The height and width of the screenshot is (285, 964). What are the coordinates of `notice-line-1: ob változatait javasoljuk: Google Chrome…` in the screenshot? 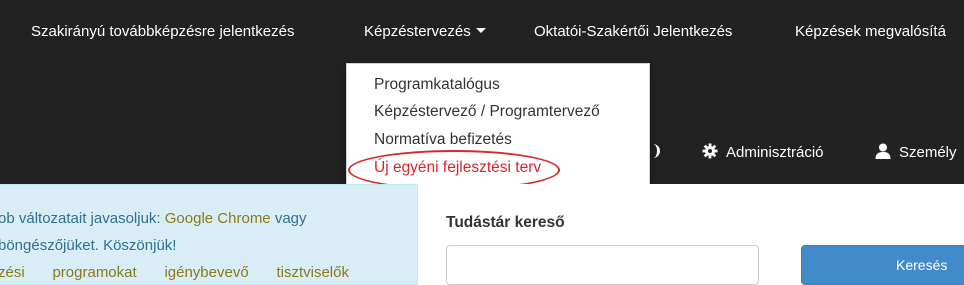 It's located at (208, 218).